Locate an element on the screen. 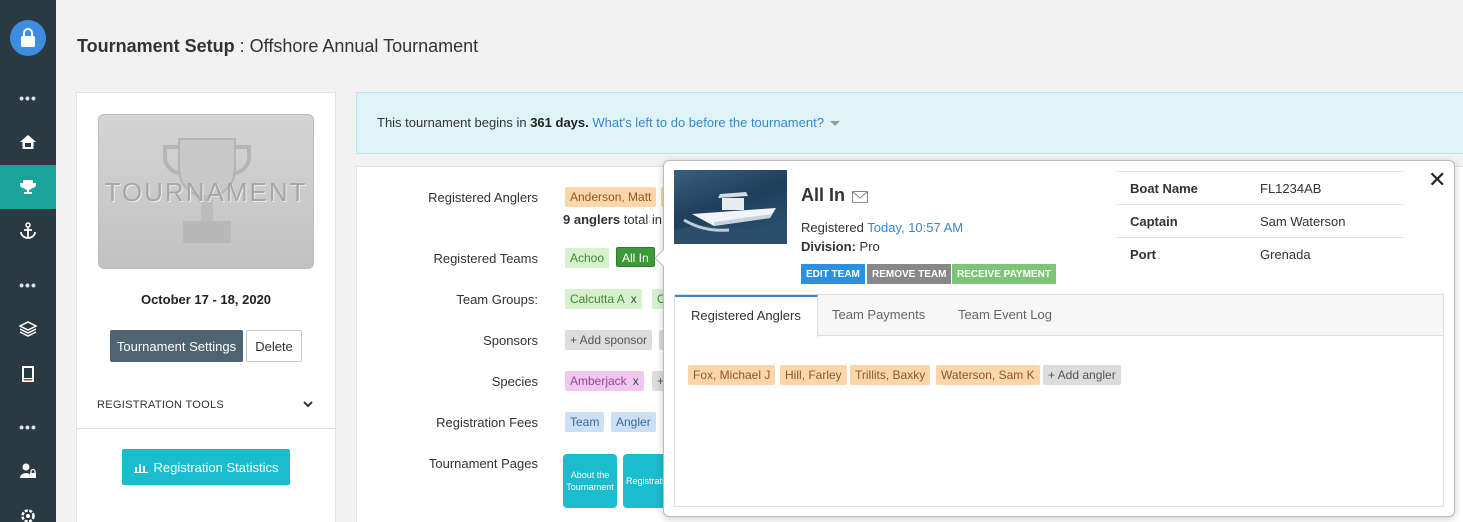 The width and height of the screenshot is (1463, 522). tournament-settings-button: Tournament Settings is located at coordinates (176, 346).